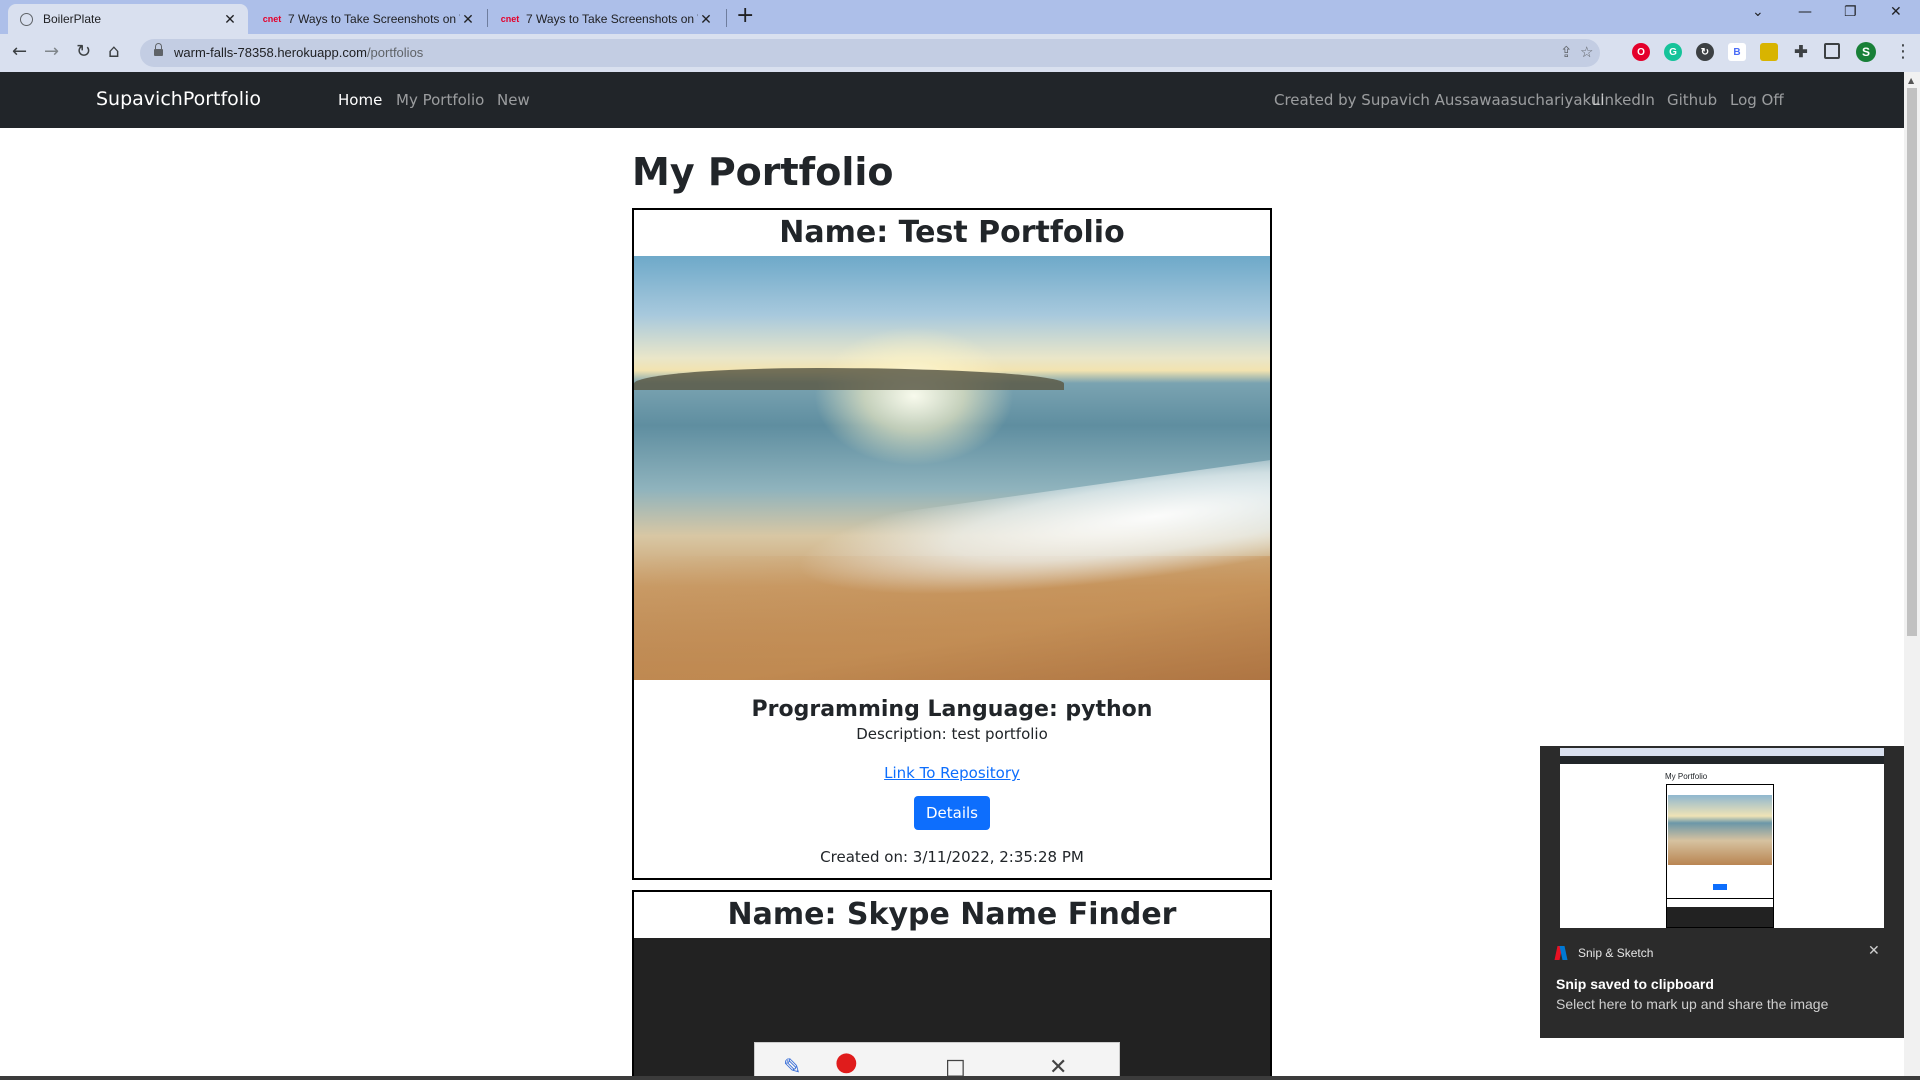 This screenshot has width=1920, height=1080. I want to click on thumb-button, so click(1720, 887).